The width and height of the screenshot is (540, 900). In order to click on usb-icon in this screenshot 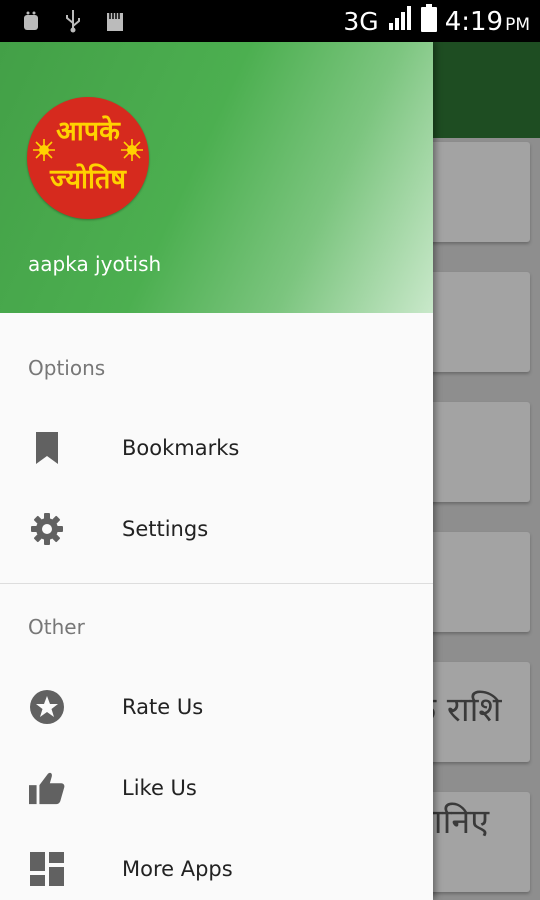, I will do `click(73, 21)`.